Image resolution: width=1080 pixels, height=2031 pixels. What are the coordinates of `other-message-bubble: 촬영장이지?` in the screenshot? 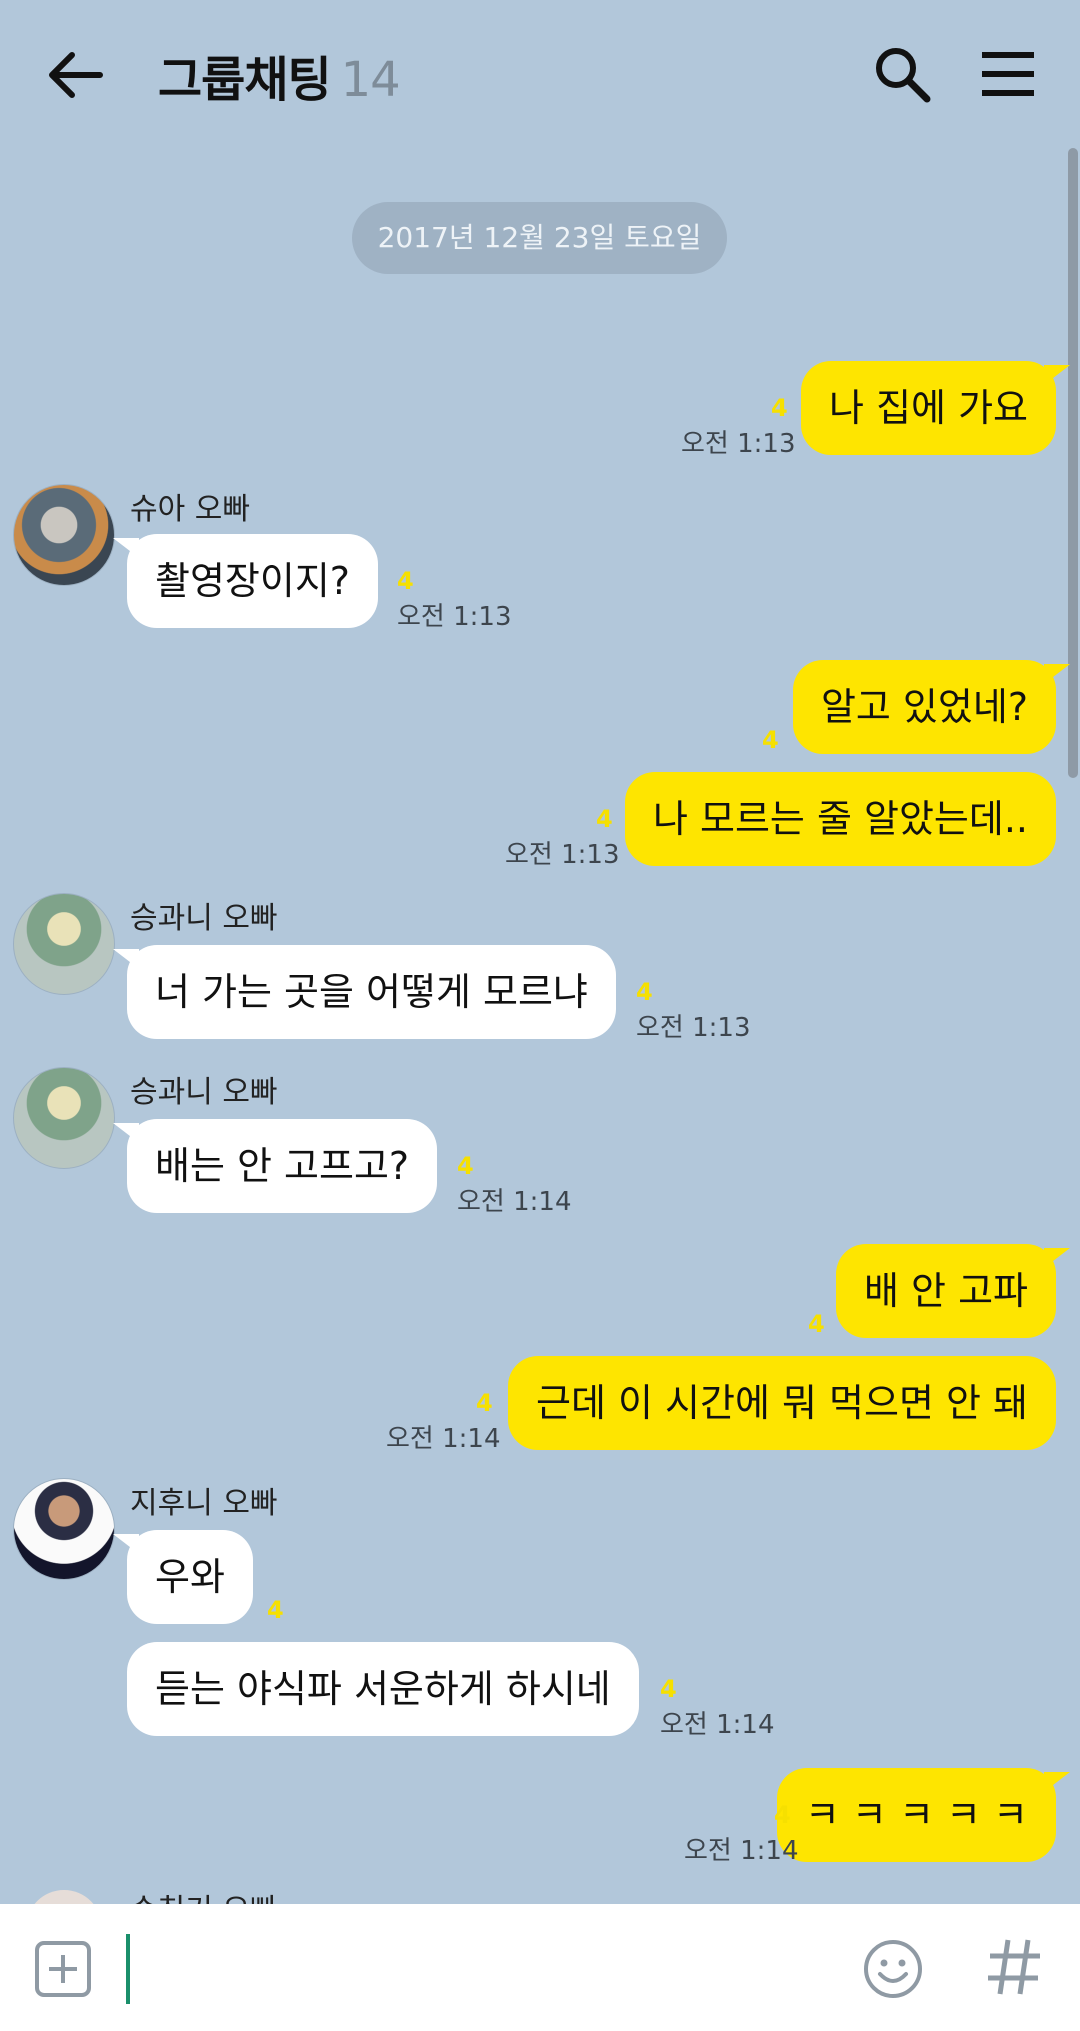 It's located at (245, 581).